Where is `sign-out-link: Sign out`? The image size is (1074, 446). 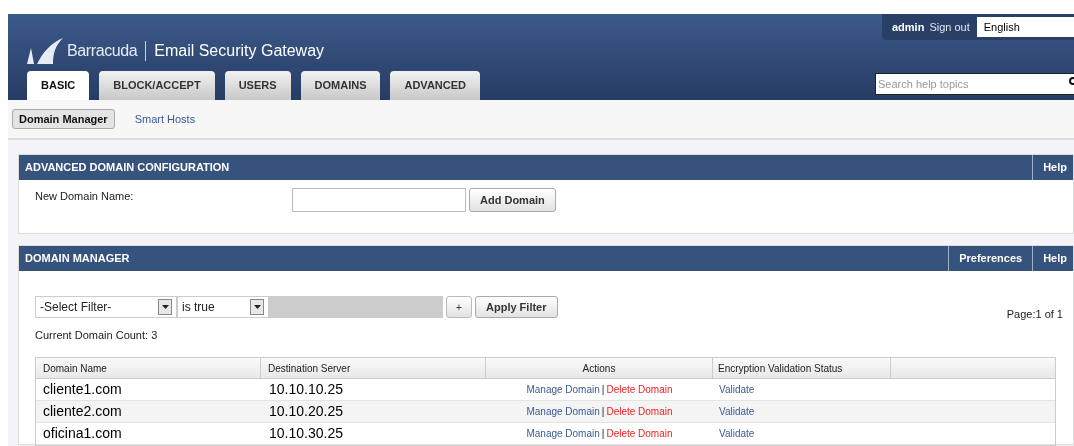
sign-out-link: Sign out is located at coordinates (949, 27).